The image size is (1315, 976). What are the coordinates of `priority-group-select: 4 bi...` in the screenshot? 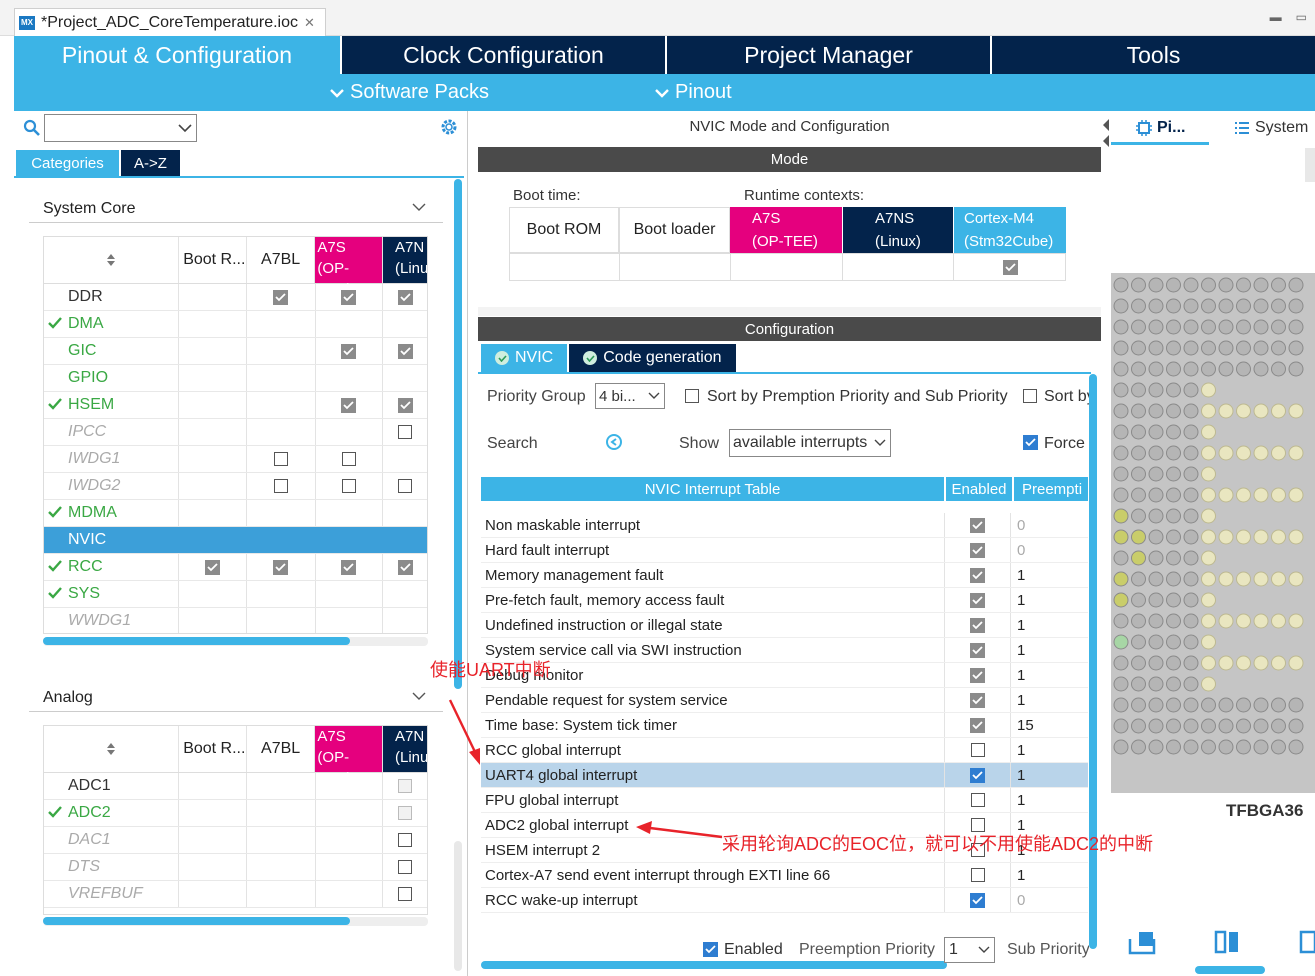 It's located at (630, 396).